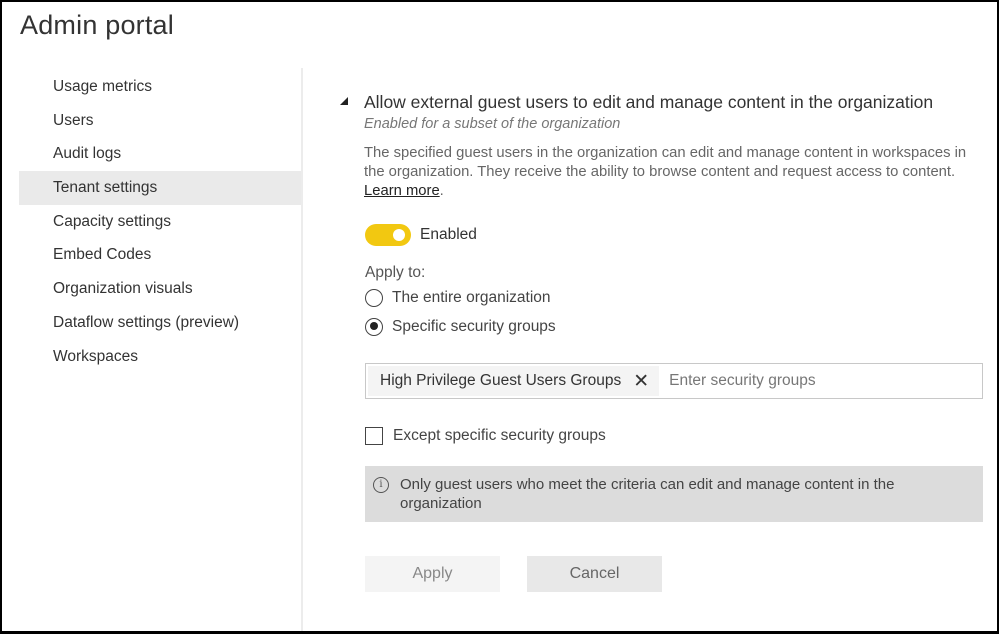 Image resolution: width=999 pixels, height=634 pixels. I want to click on sidebar-divider, so click(302, 349).